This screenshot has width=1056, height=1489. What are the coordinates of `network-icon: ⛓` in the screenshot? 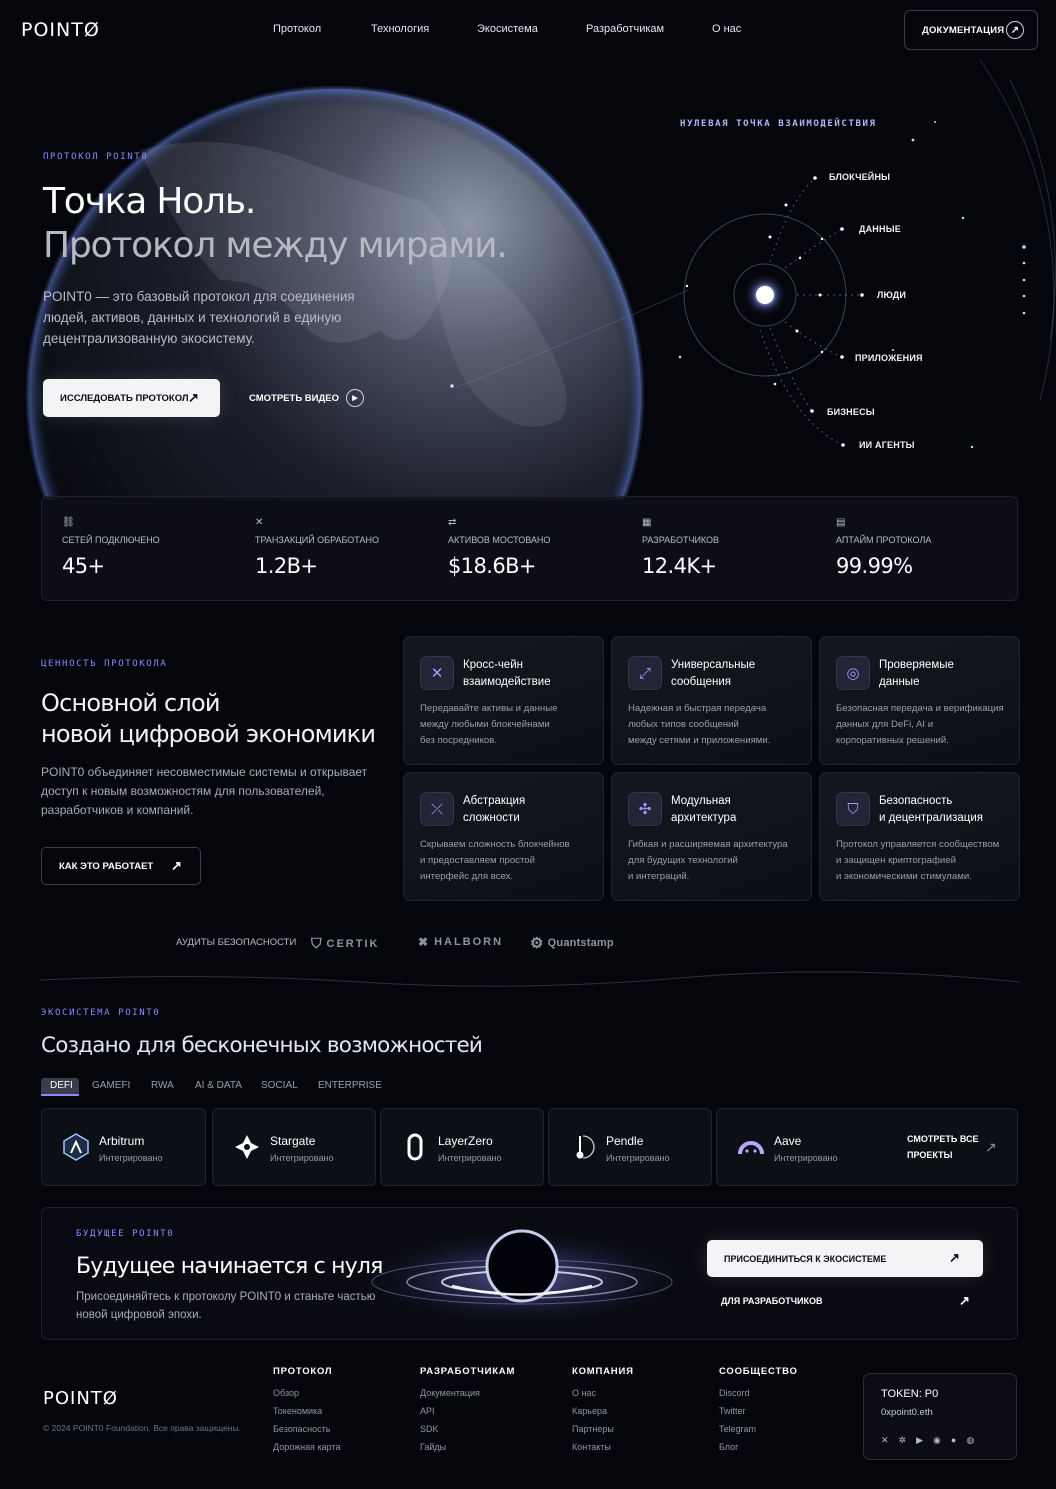 It's located at (68, 522).